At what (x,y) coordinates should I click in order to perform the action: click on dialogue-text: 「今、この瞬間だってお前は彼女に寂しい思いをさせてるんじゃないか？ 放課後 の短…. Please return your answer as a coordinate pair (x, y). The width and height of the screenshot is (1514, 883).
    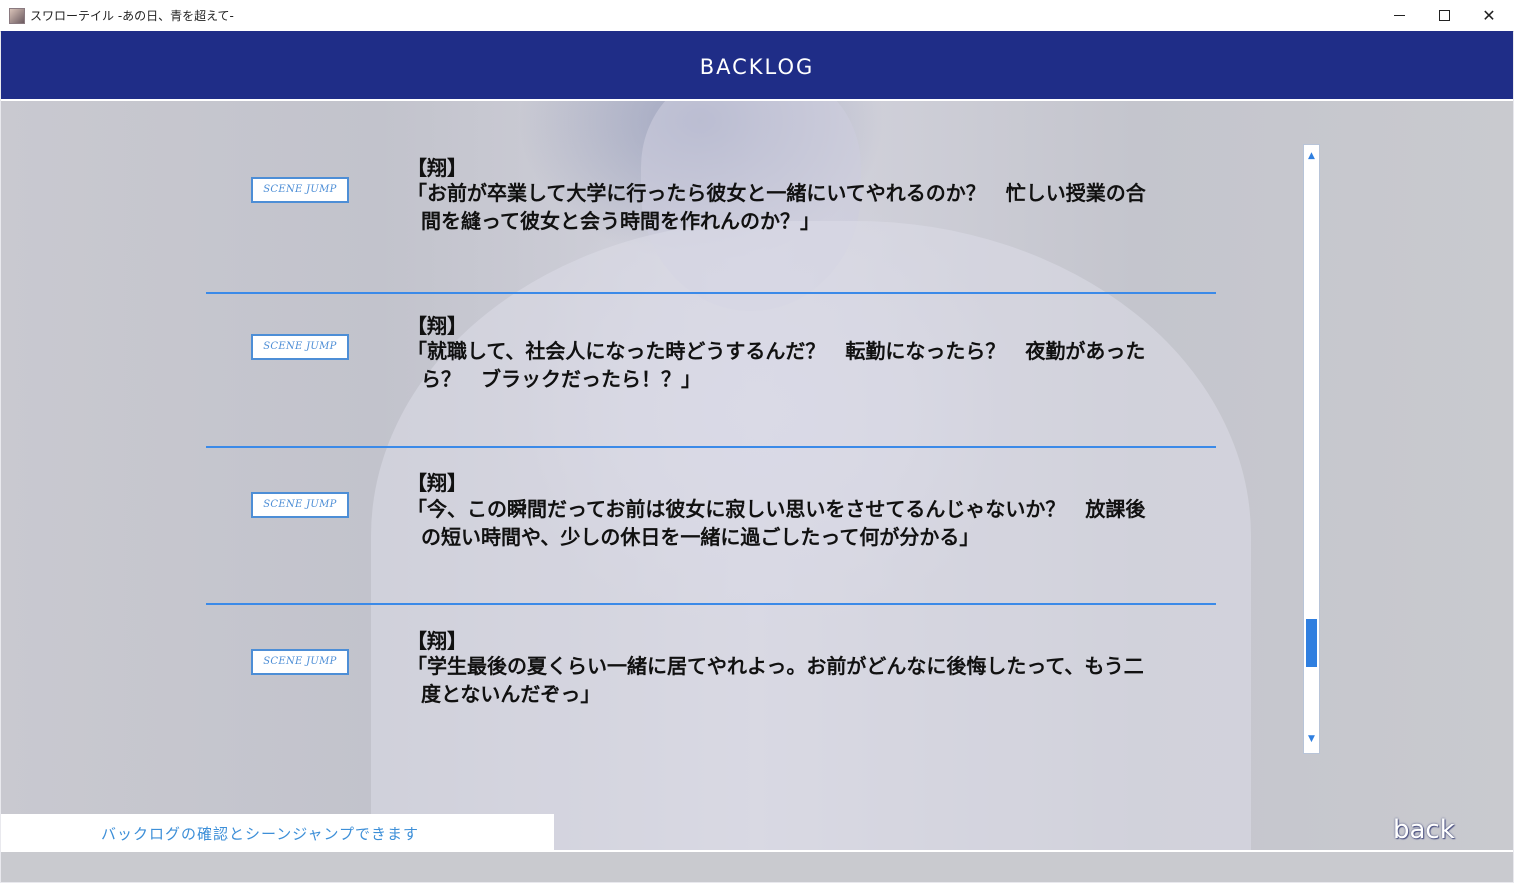
    Looking at the image, I should click on (787, 523).